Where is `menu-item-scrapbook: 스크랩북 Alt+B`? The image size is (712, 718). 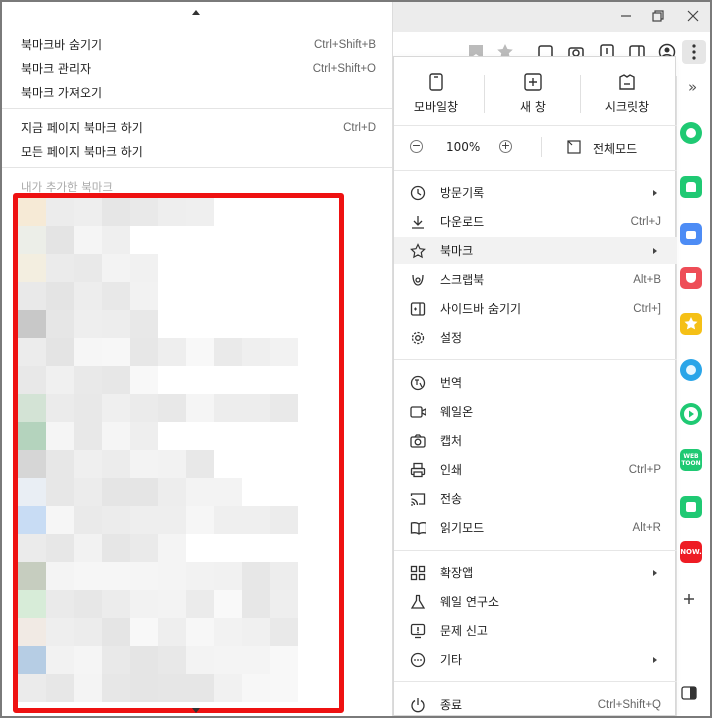 menu-item-scrapbook: 스크랩북 Alt+B is located at coordinates (535, 279).